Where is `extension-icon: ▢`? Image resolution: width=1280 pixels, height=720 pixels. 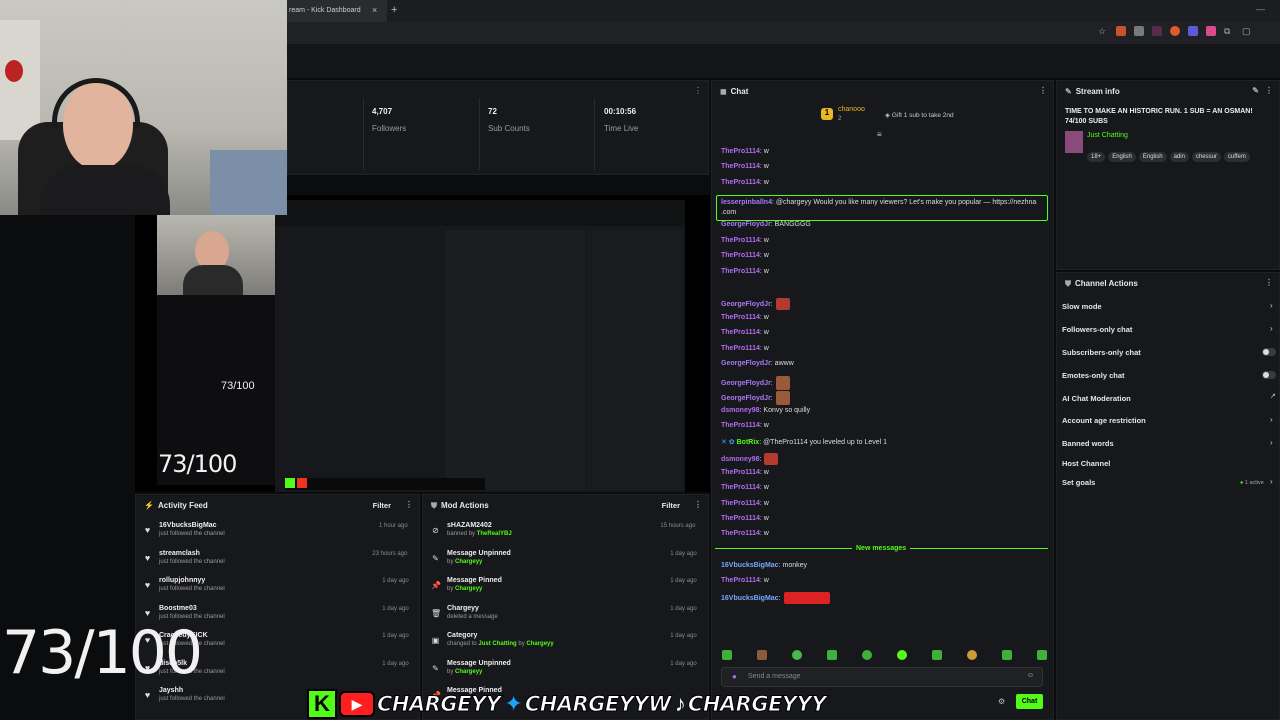 extension-icon: ▢ is located at coordinates (1247, 31).